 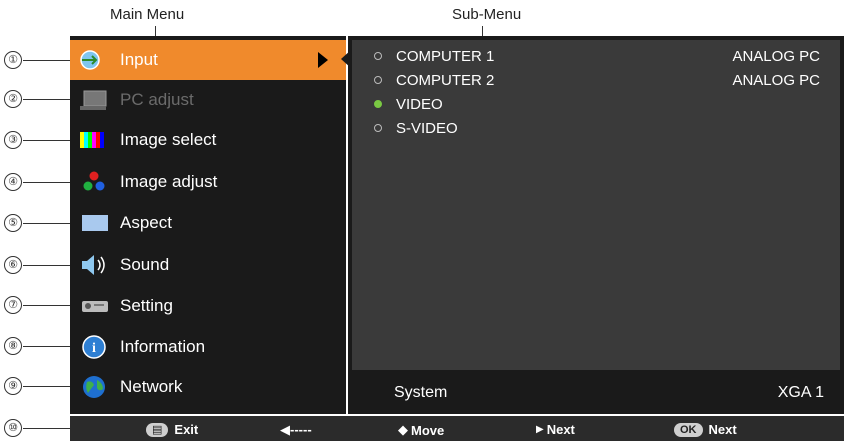 I want to click on menu-item-label: Network, so click(x=151, y=386).